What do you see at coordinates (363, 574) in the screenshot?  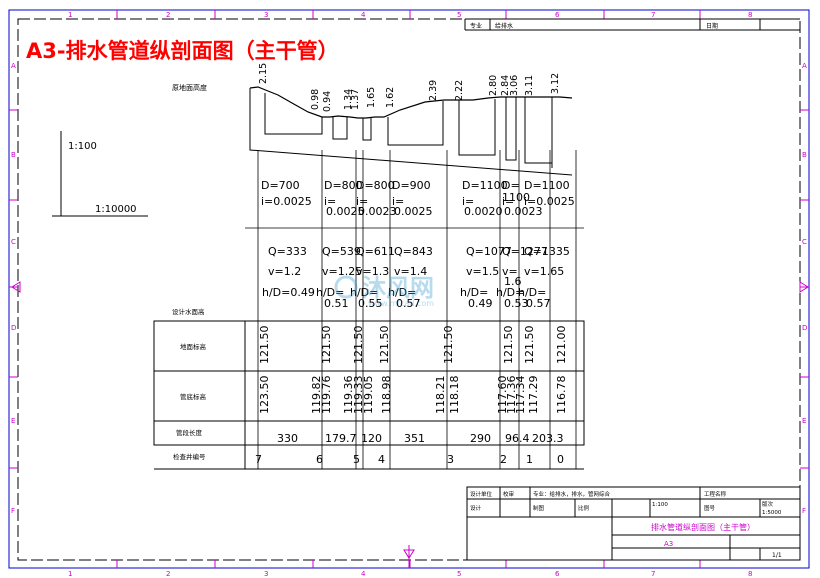 I see `ruler-bottom-label: 4` at bounding box center [363, 574].